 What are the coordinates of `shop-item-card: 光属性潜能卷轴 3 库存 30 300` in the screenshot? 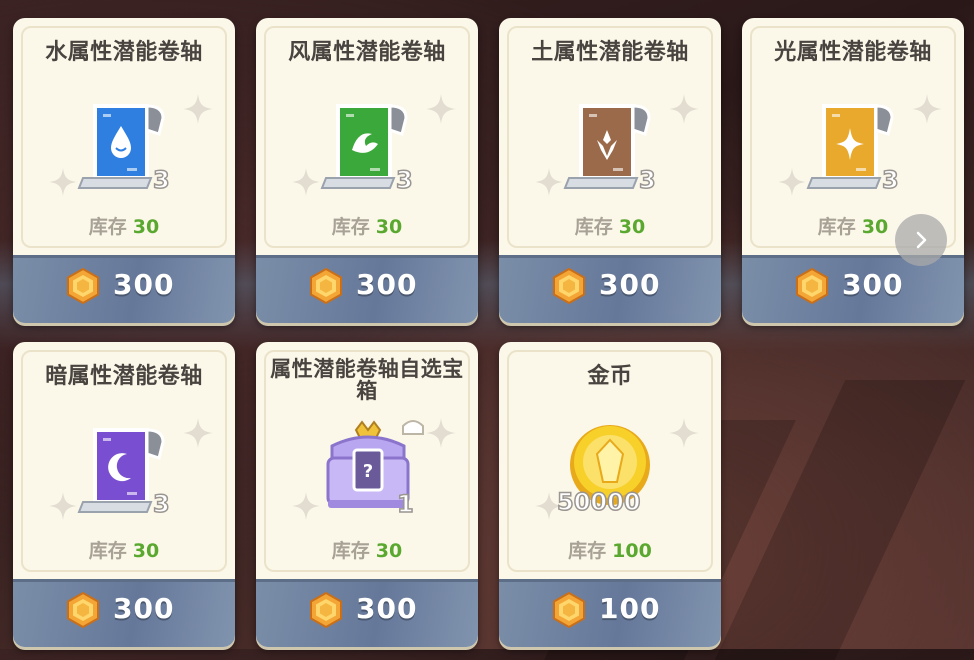 It's located at (853, 170).